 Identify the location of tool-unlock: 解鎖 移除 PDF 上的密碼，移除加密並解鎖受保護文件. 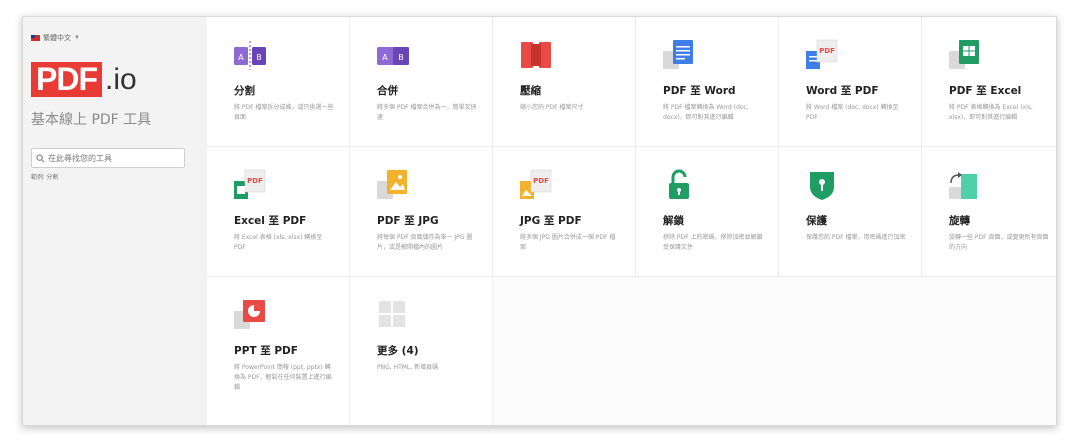
(707, 212).